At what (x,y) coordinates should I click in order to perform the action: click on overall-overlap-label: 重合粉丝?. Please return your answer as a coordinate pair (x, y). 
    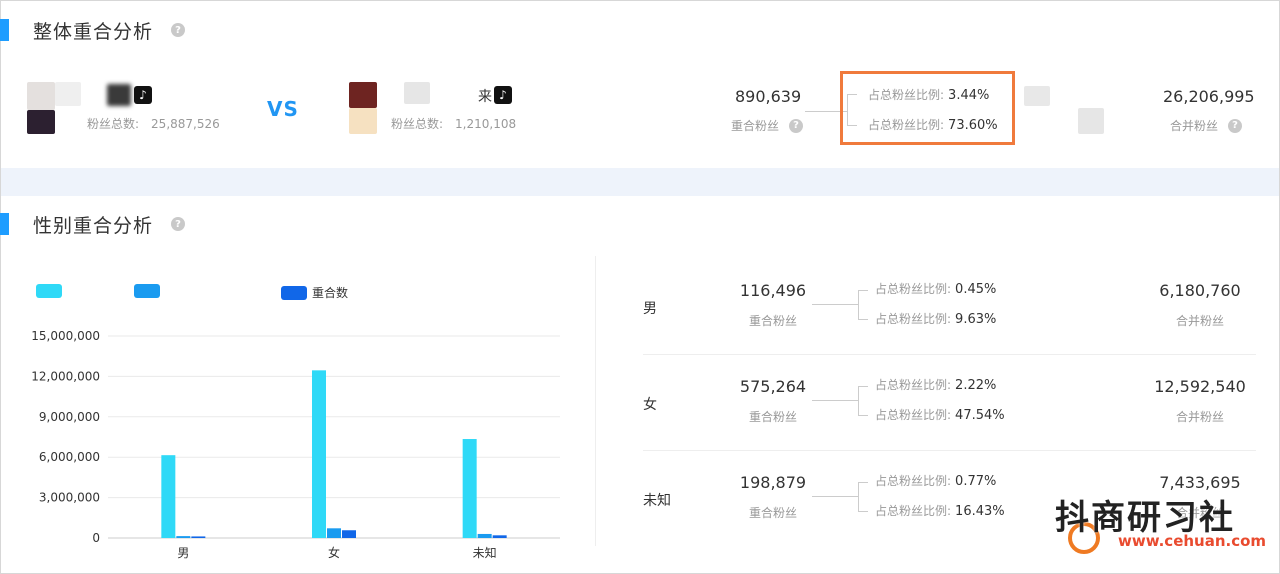
    Looking at the image, I should click on (767, 125).